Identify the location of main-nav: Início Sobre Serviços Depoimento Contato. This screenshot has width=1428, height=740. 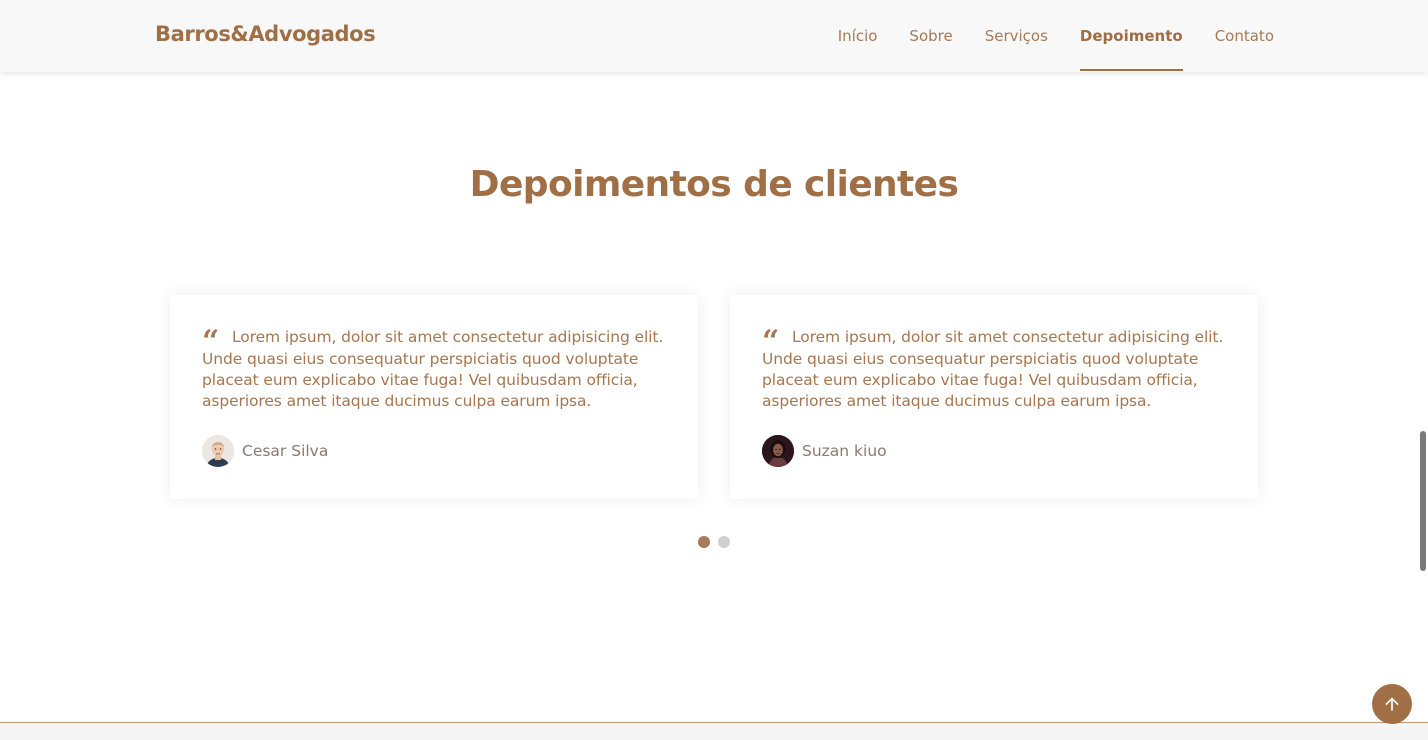
(1040, 36).